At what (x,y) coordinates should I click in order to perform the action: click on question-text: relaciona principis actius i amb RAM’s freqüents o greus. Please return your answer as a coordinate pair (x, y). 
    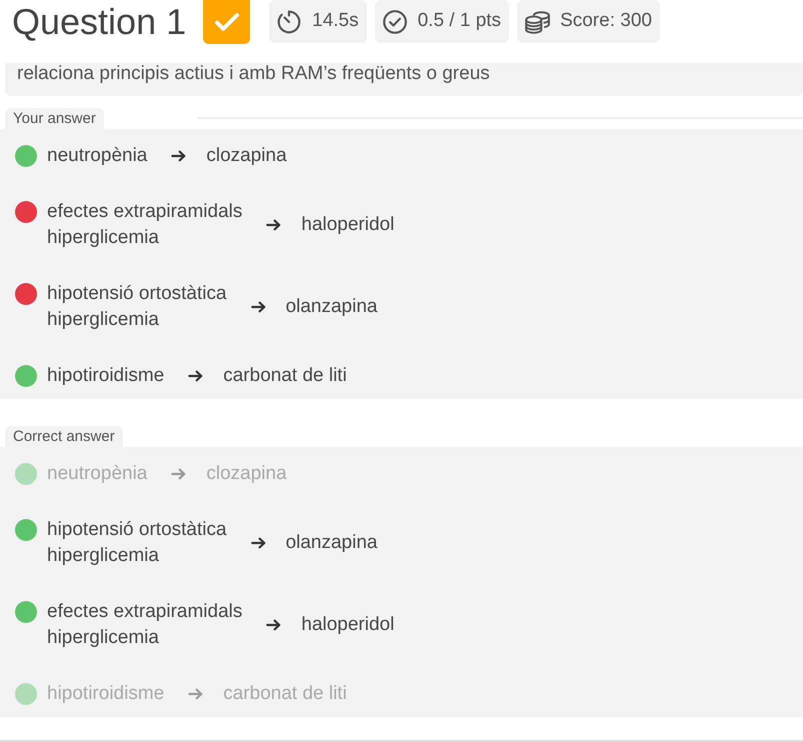
    Looking at the image, I should click on (254, 74).